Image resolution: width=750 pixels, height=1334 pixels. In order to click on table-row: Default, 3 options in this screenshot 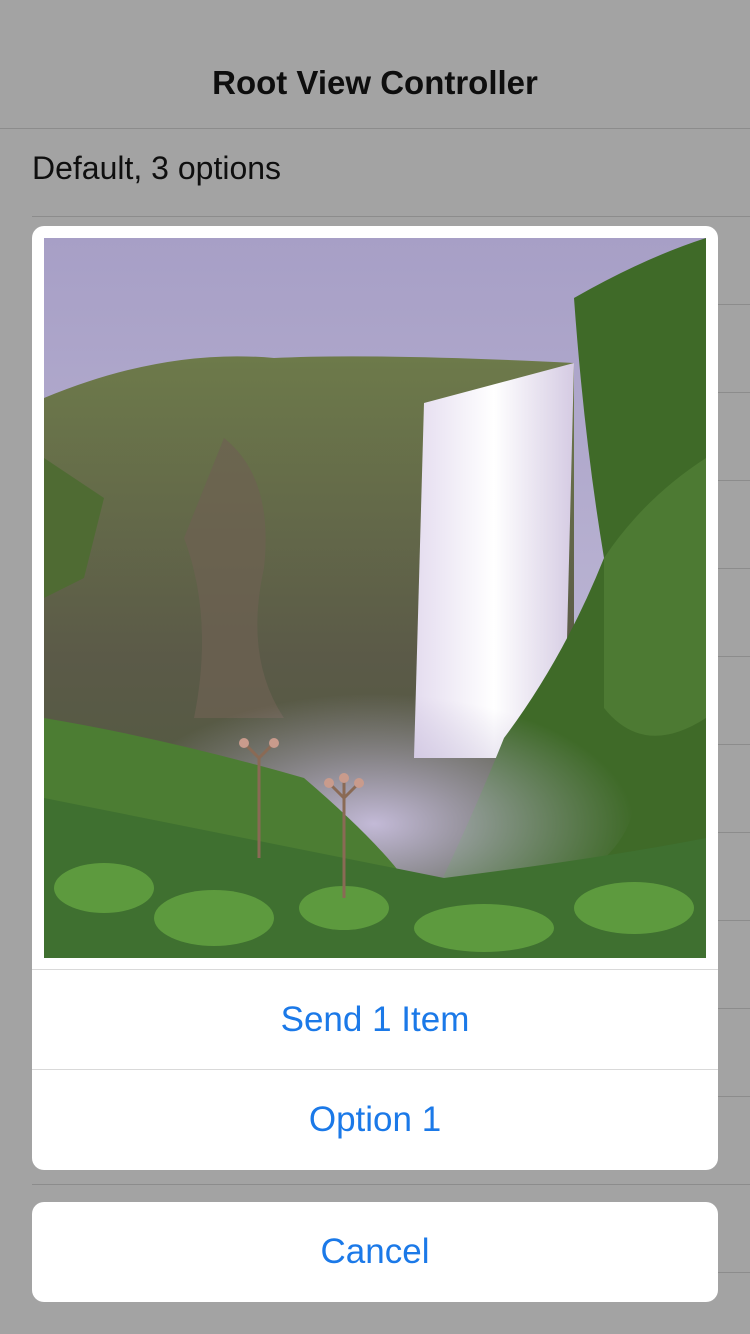, I will do `click(391, 172)`.